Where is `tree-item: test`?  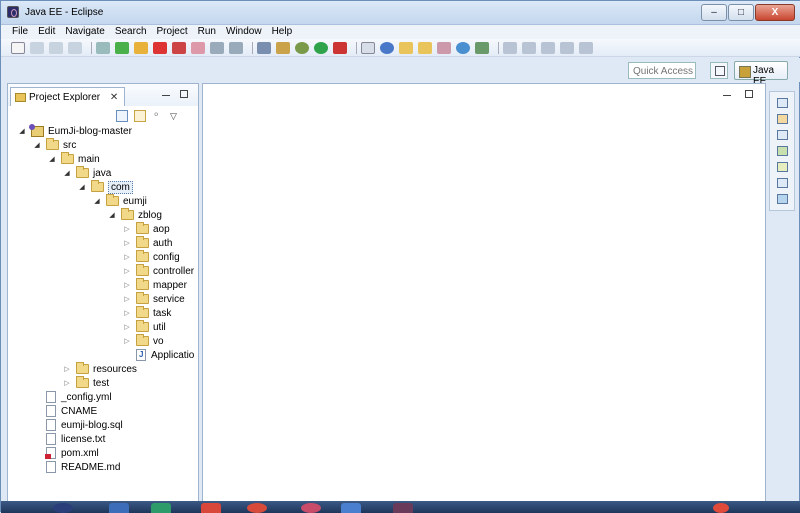
tree-item: test is located at coordinates (86, 383).